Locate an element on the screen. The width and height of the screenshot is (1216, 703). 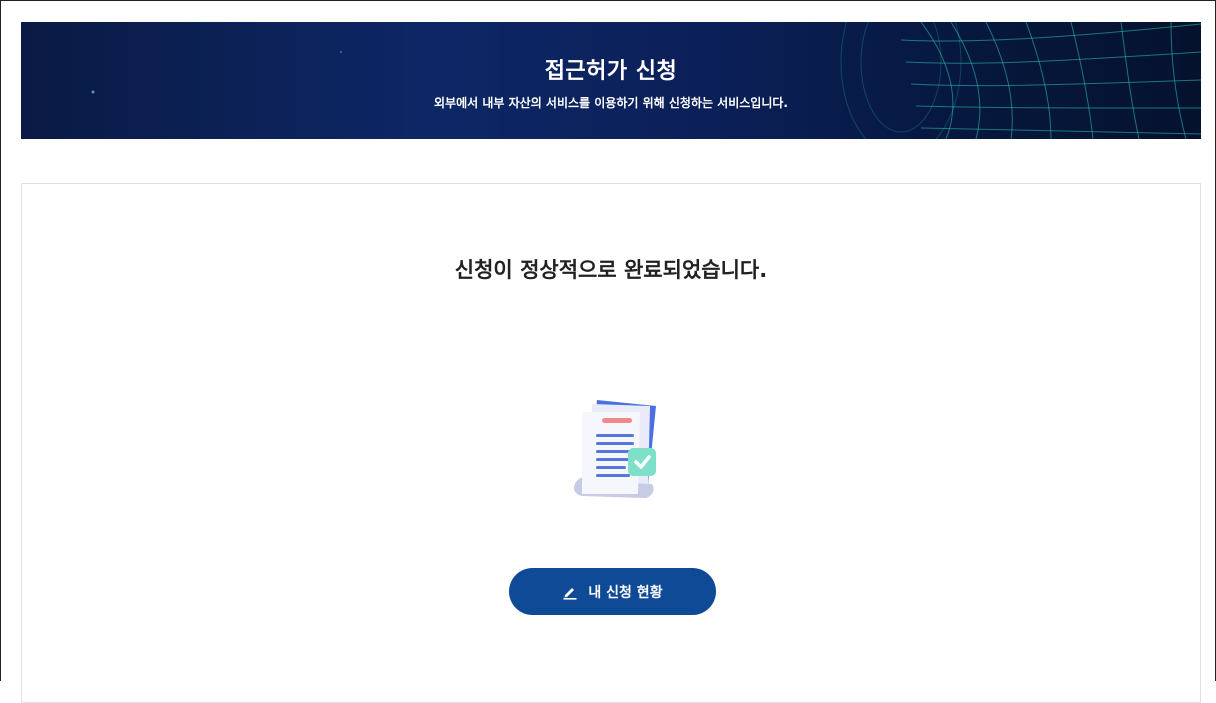
completion-message: 신청이 정상적으로 완료되었습니다. is located at coordinates (611, 270).